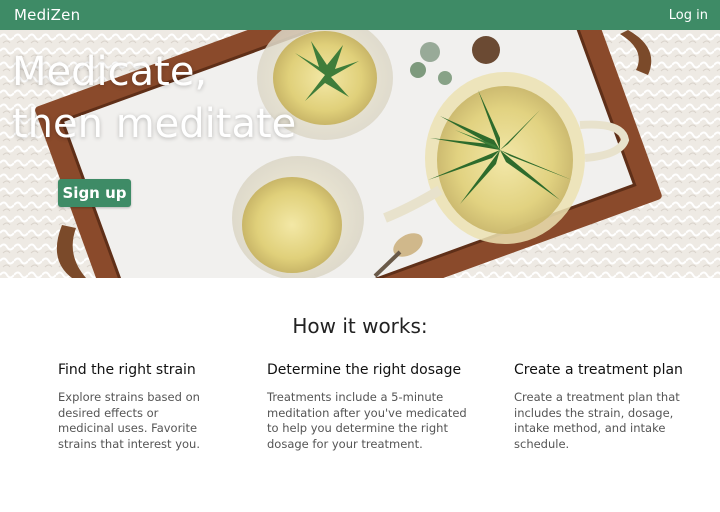  What do you see at coordinates (364, 370) in the screenshot?
I see `step-heading: Determine the right dosage` at bounding box center [364, 370].